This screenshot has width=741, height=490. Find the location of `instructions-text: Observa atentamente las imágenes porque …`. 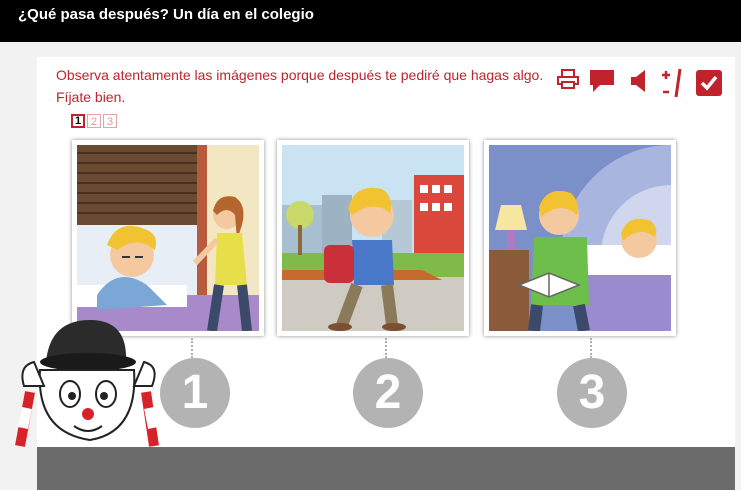

instructions-text: Observa atentamente las imágenes porque … is located at coordinates (300, 86).